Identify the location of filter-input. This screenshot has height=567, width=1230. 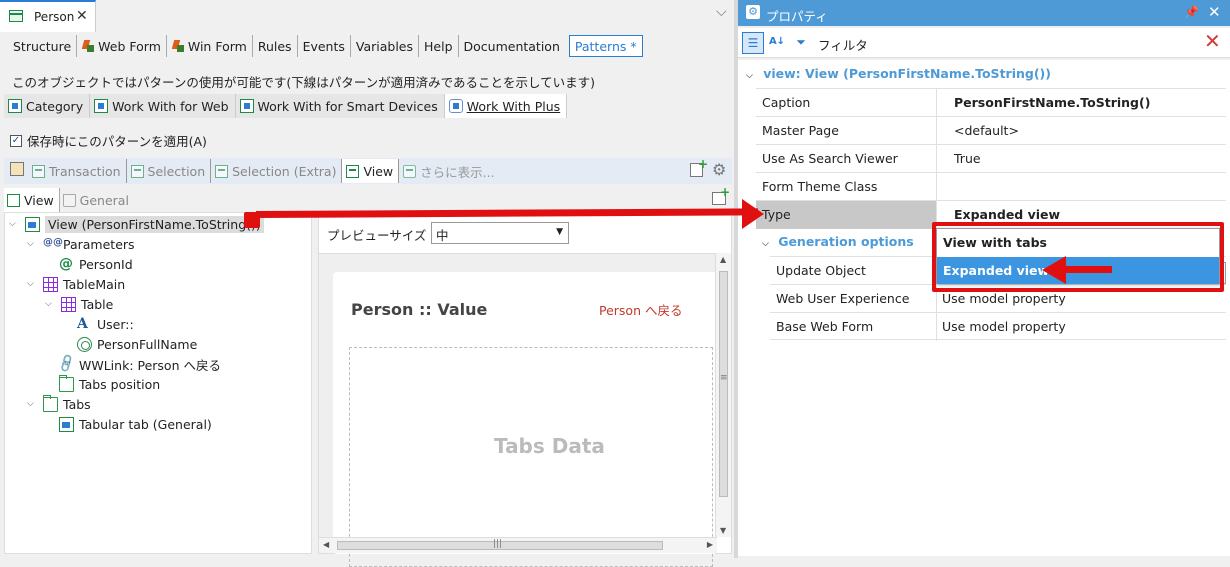
(1039, 43).